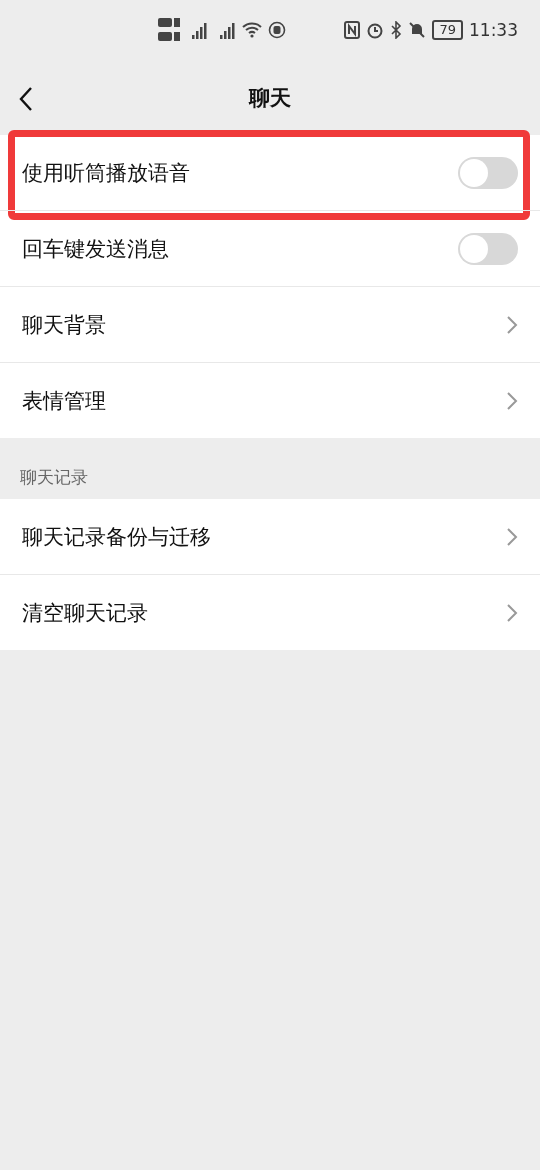 This screenshot has height=1170, width=540. I want to click on setting-label: 清空聊天记录, so click(264, 612).